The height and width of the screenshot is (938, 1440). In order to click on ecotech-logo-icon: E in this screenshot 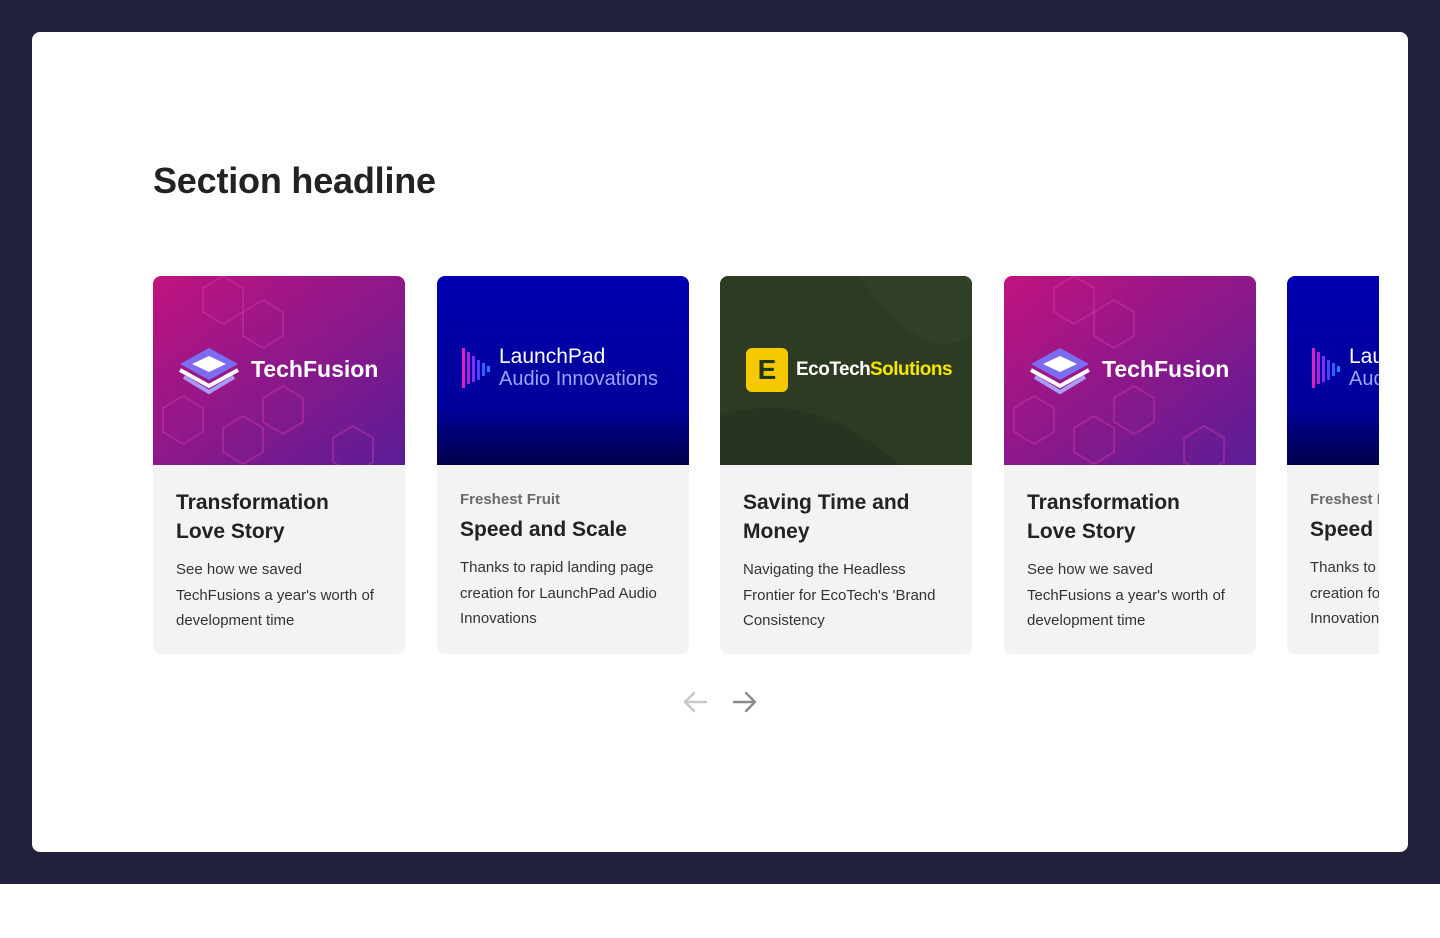, I will do `click(767, 370)`.